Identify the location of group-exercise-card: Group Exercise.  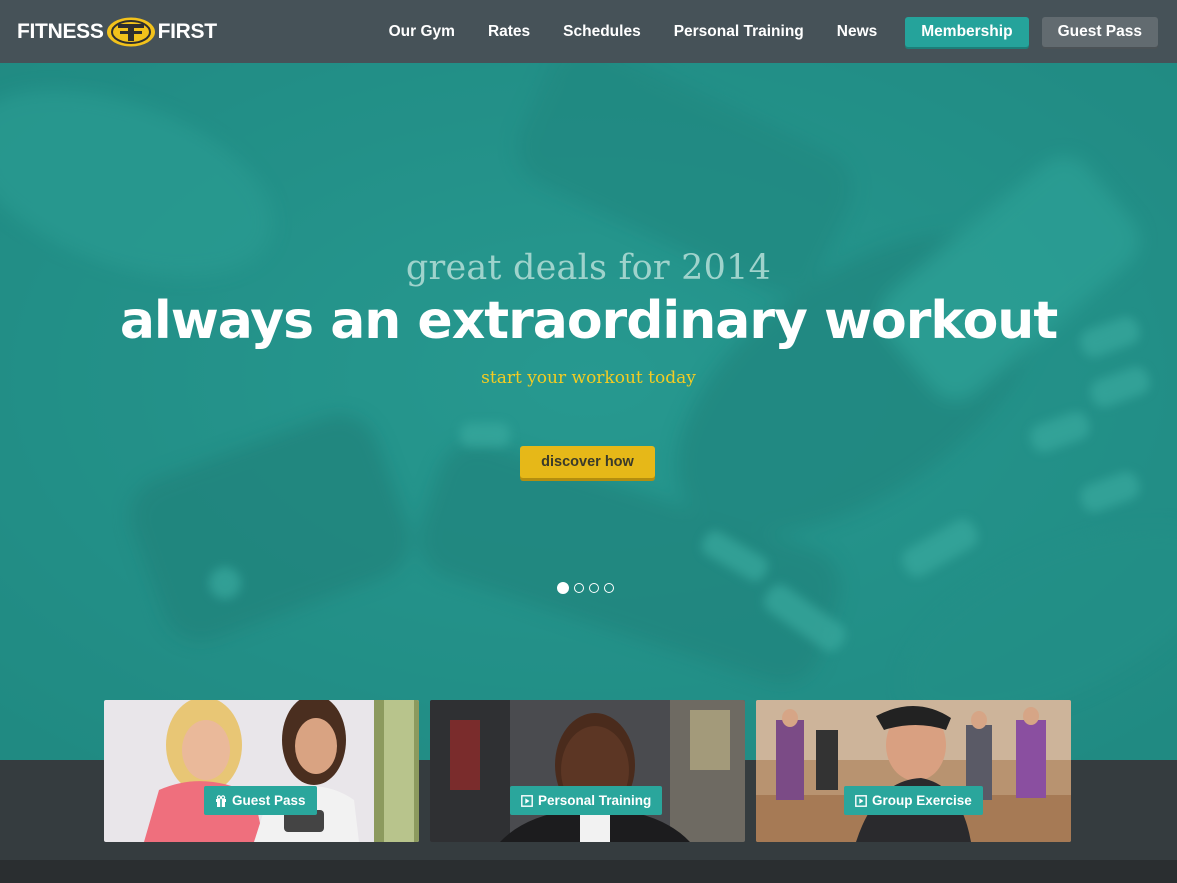
(913, 771).